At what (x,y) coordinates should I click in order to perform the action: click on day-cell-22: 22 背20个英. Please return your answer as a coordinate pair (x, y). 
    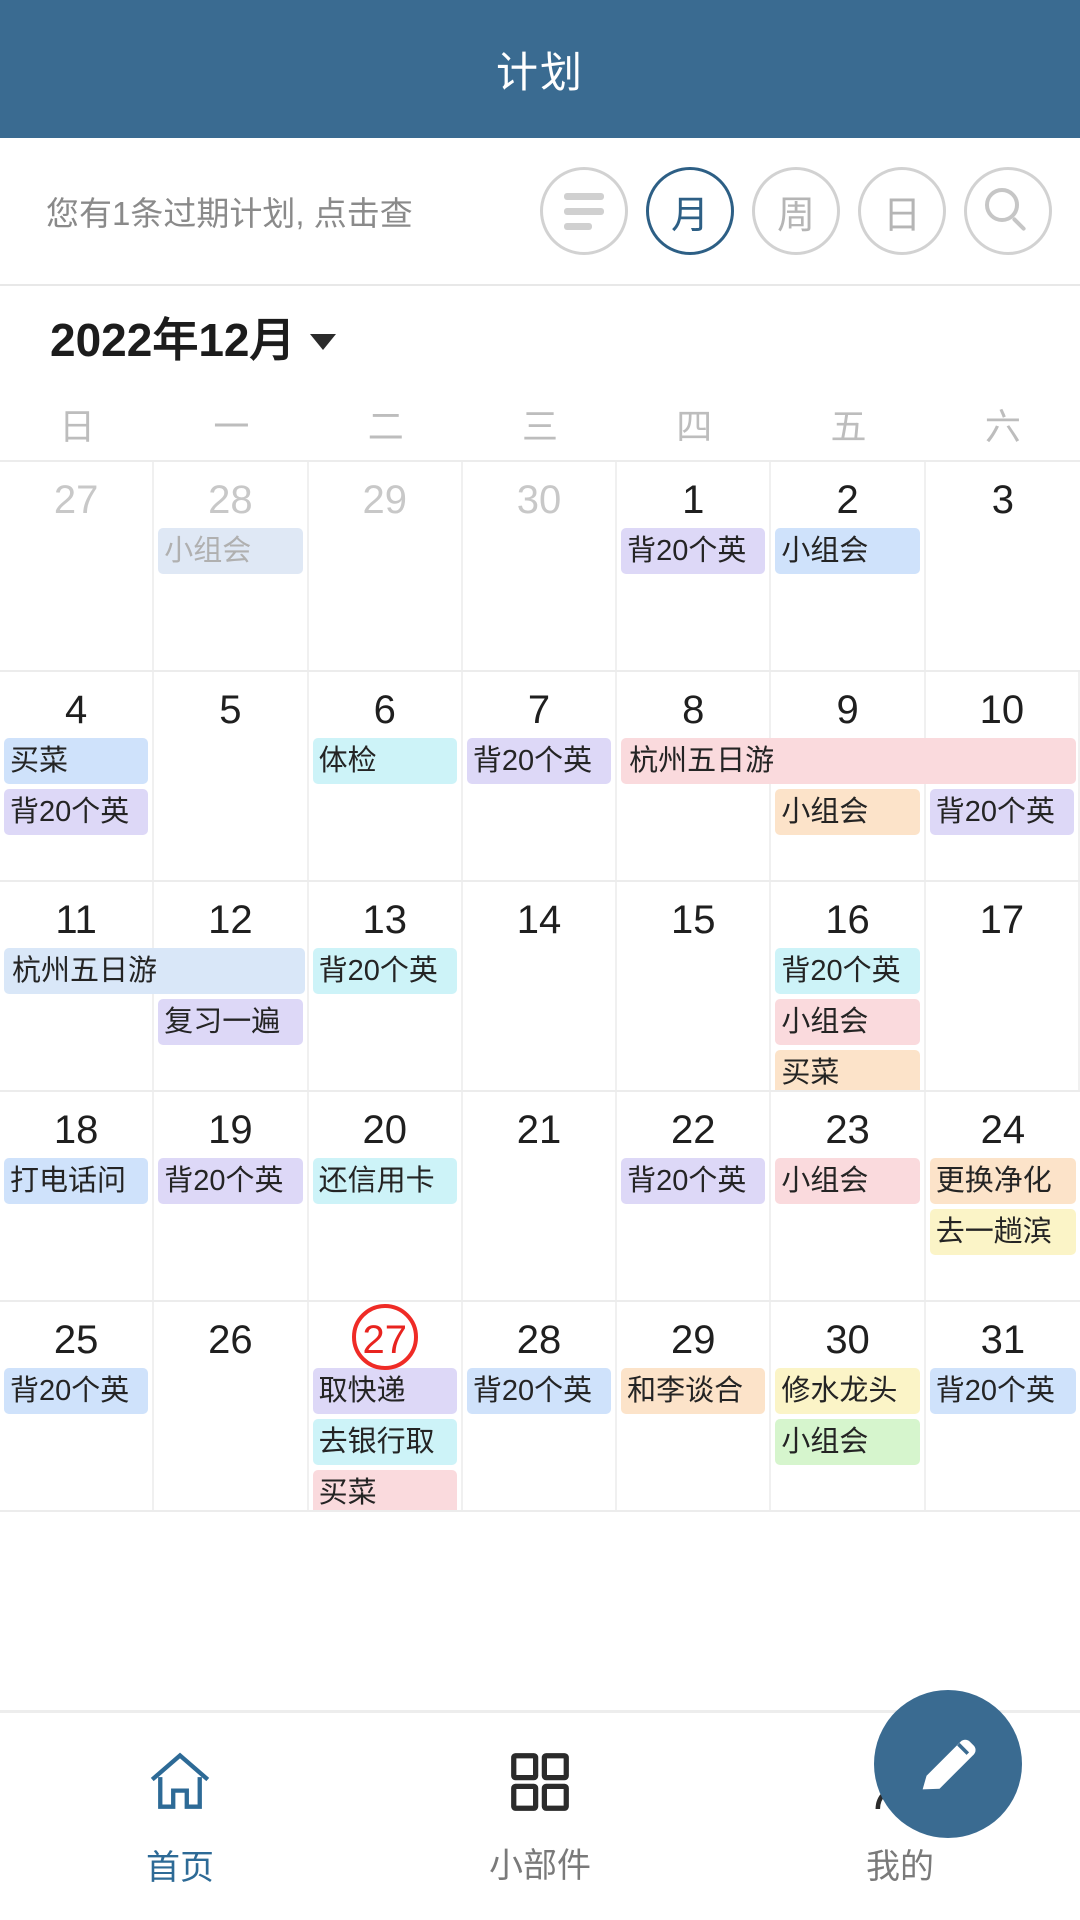
    Looking at the image, I should click on (694, 1196).